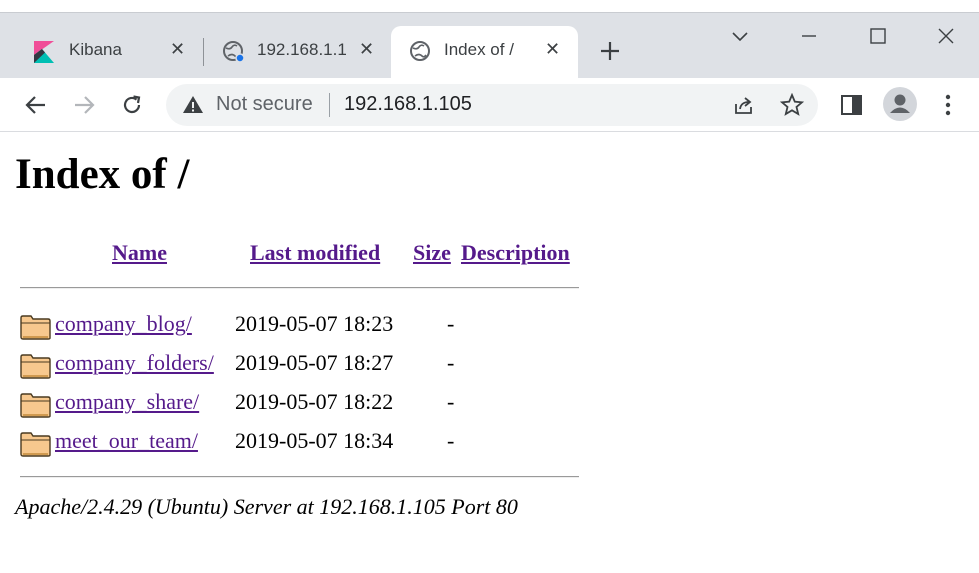 The height and width of the screenshot is (573, 979). I want to click on minimize-icon, so click(809, 36).